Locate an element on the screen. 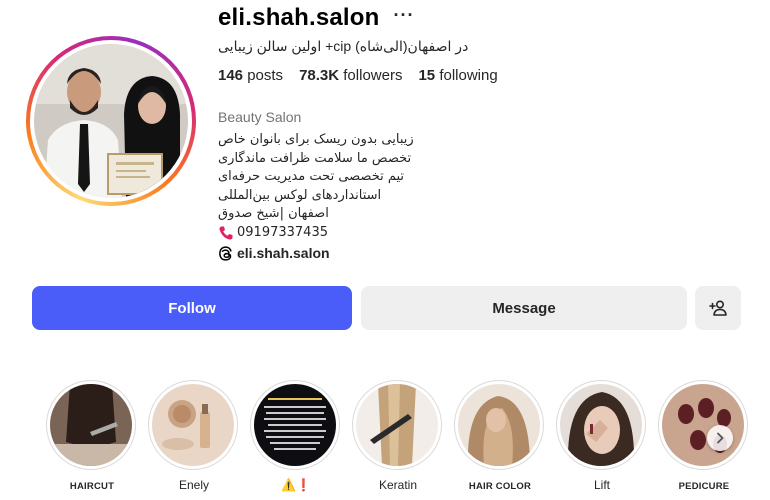 The height and width of the screenshot is (500, 770). highlight-lift: Lift is located at coordinates (602, 436).